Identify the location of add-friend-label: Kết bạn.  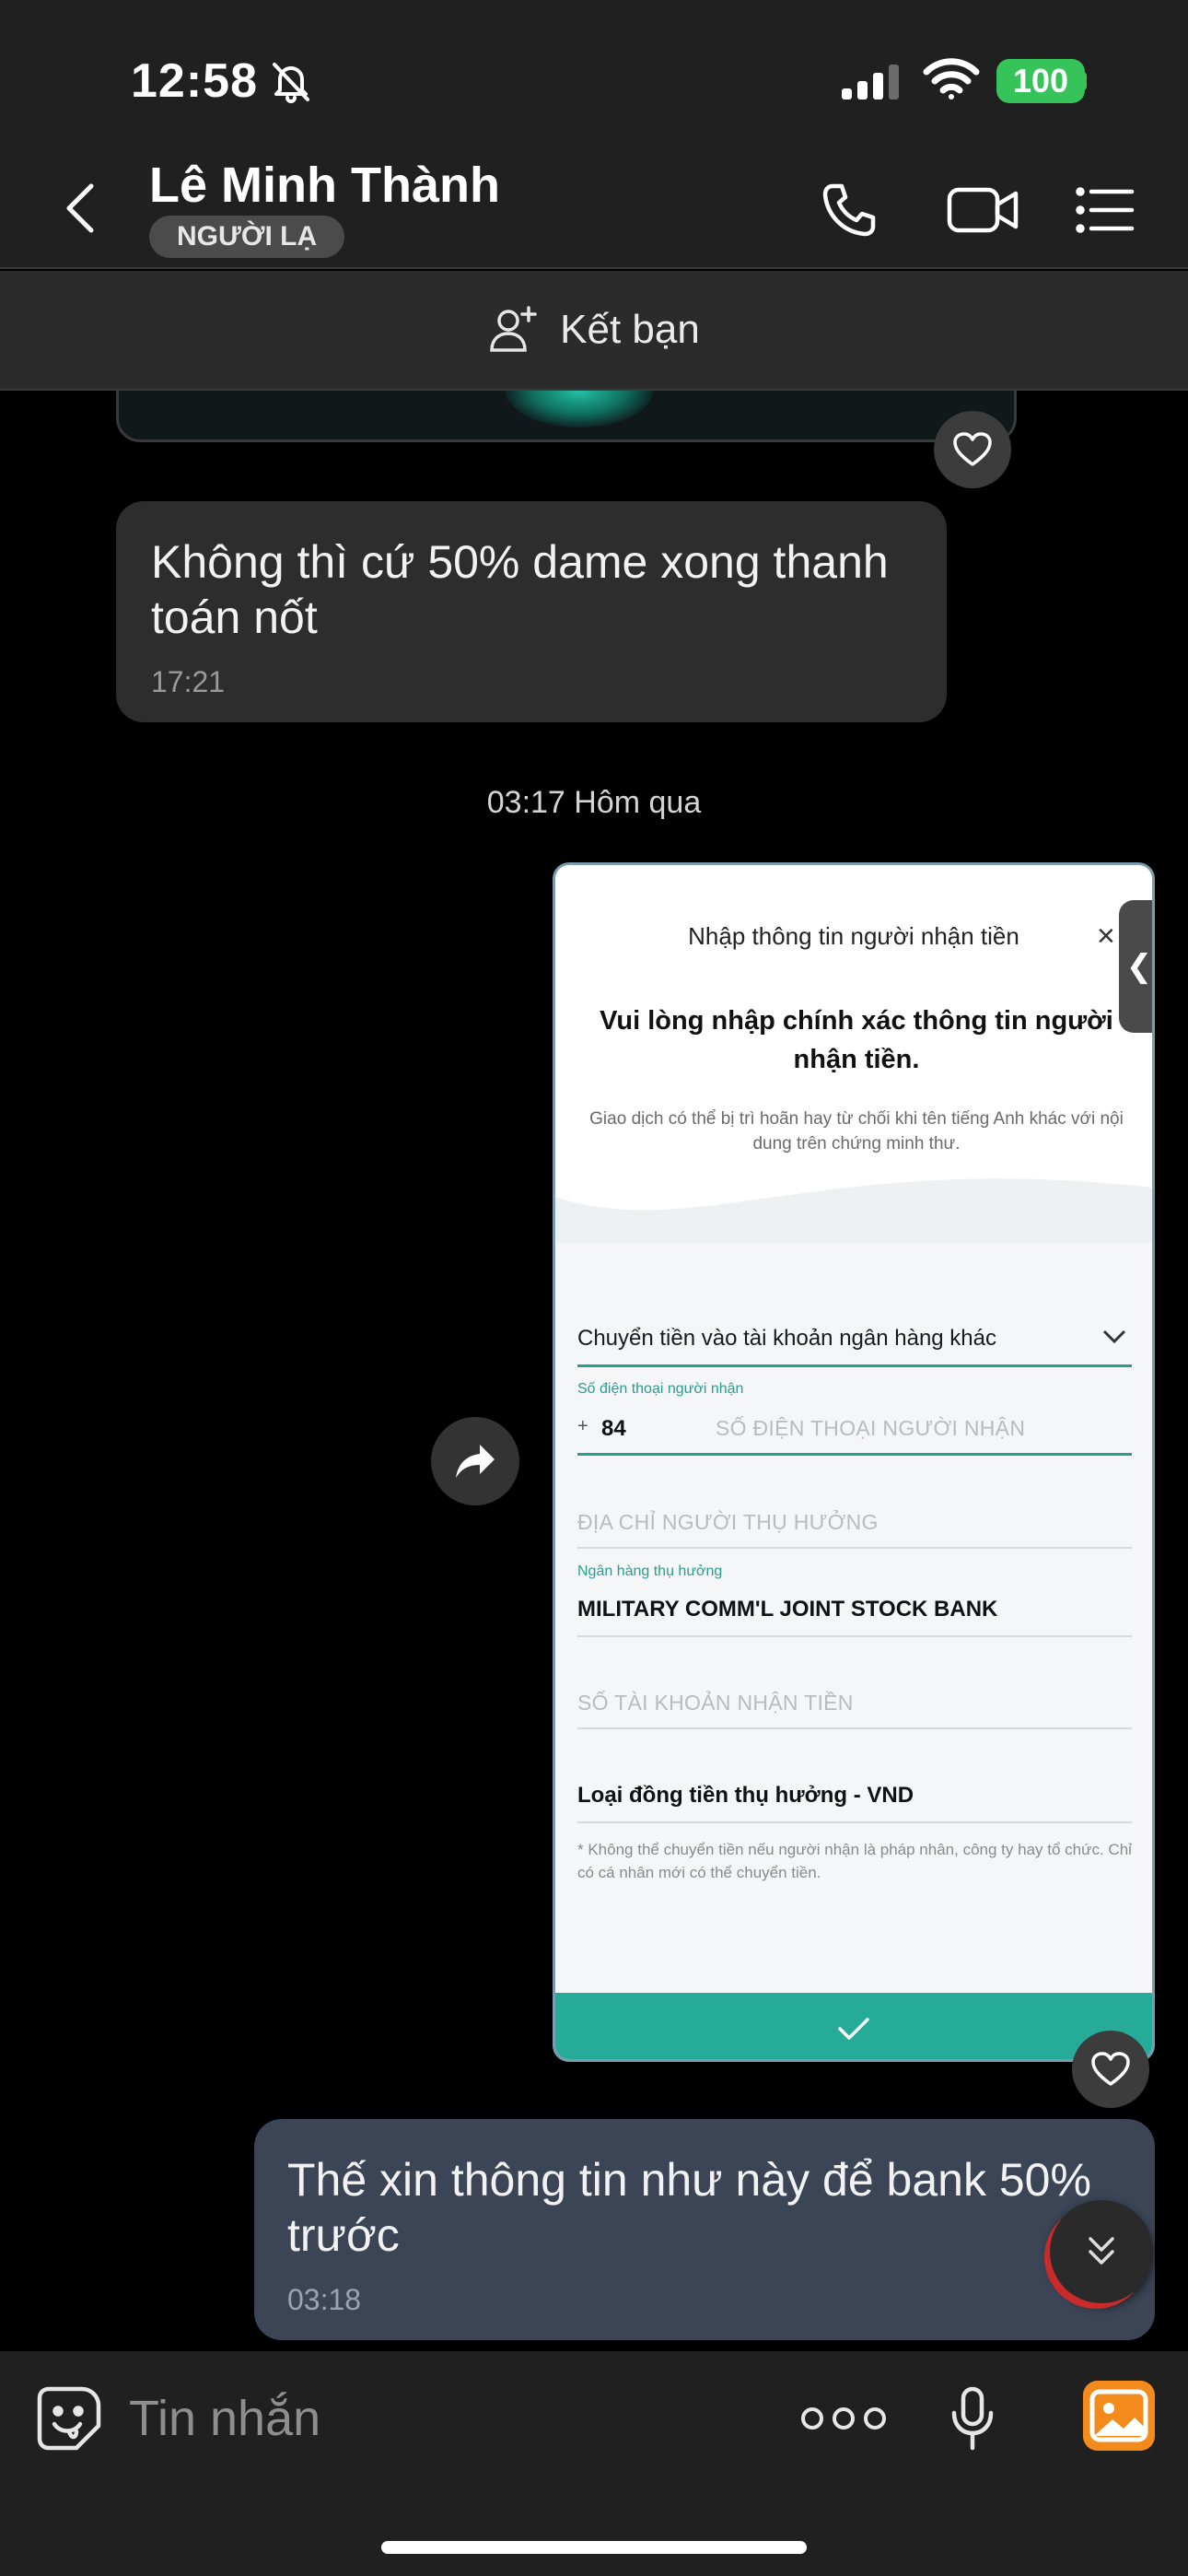
(630, 329).